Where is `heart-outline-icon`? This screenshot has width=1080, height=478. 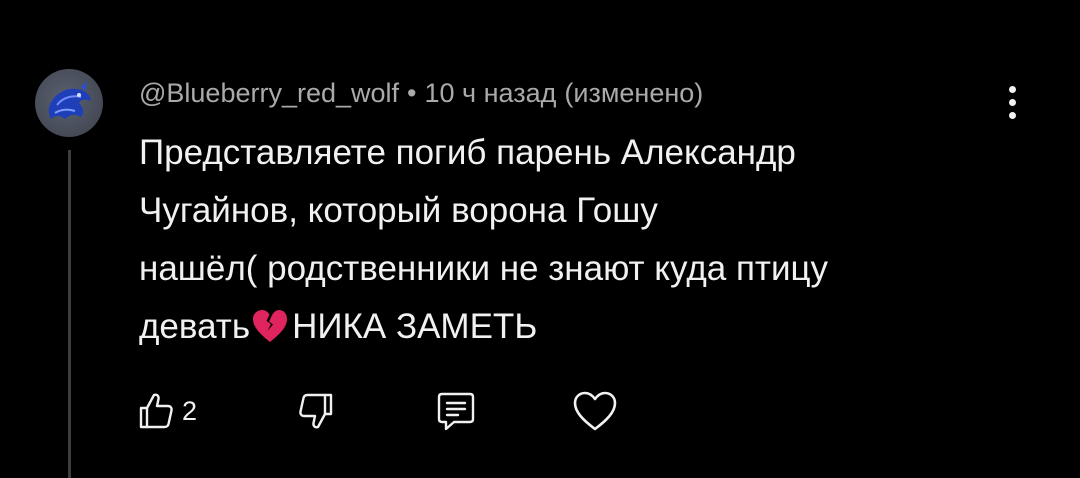
heart-outline-icon is located at coordinates (595, 411).